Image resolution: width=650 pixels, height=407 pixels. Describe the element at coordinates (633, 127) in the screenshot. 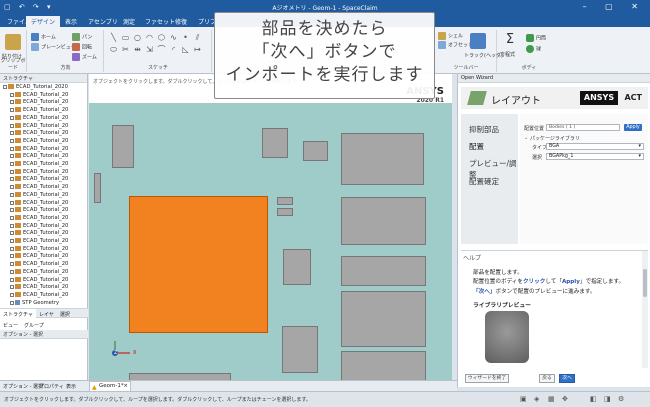

I see `apply-button: Apply` at that location.